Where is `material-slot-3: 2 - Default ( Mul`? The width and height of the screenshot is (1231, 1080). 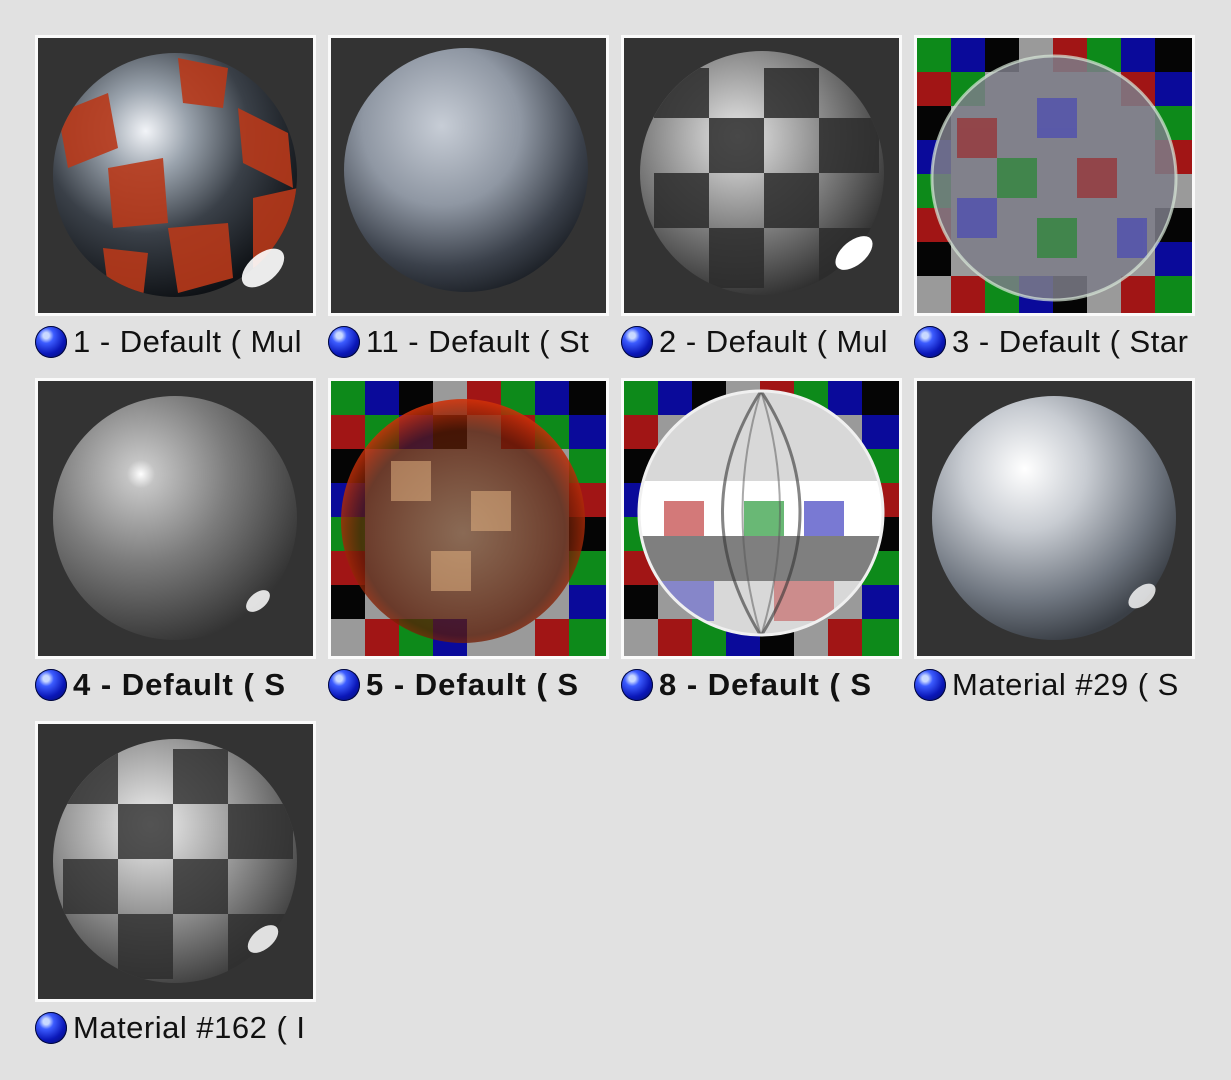
material-slot-3: 2 - Default ( Mul is located at coordinates (764, 205).